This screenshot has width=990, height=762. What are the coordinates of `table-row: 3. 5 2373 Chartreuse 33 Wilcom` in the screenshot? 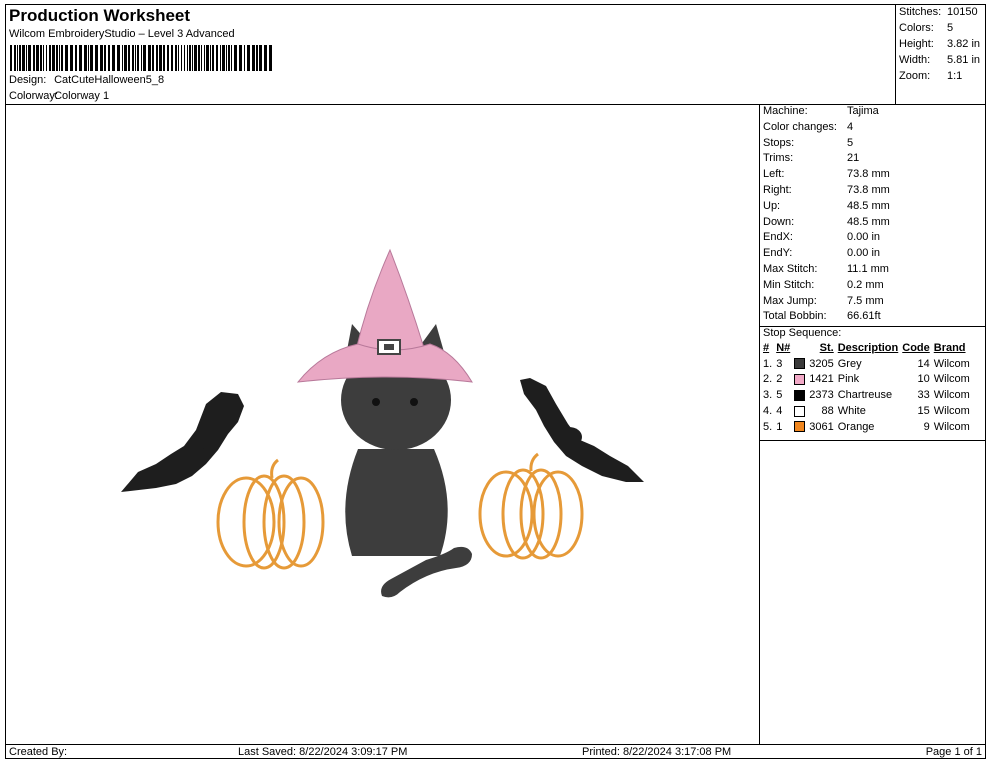 It's located at (866, 395).